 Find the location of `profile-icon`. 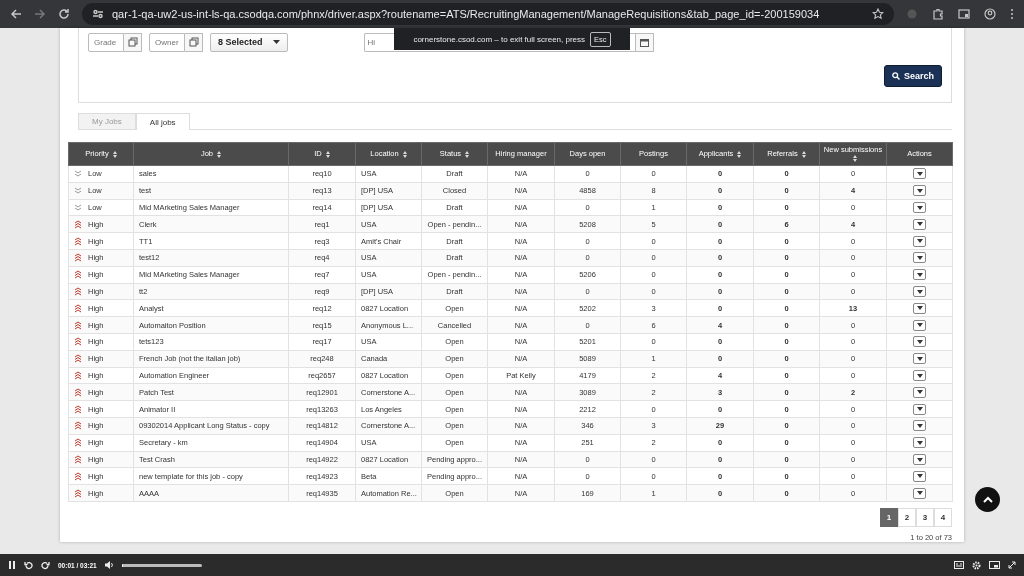

profile-icon is located at coordinates (990, 14).